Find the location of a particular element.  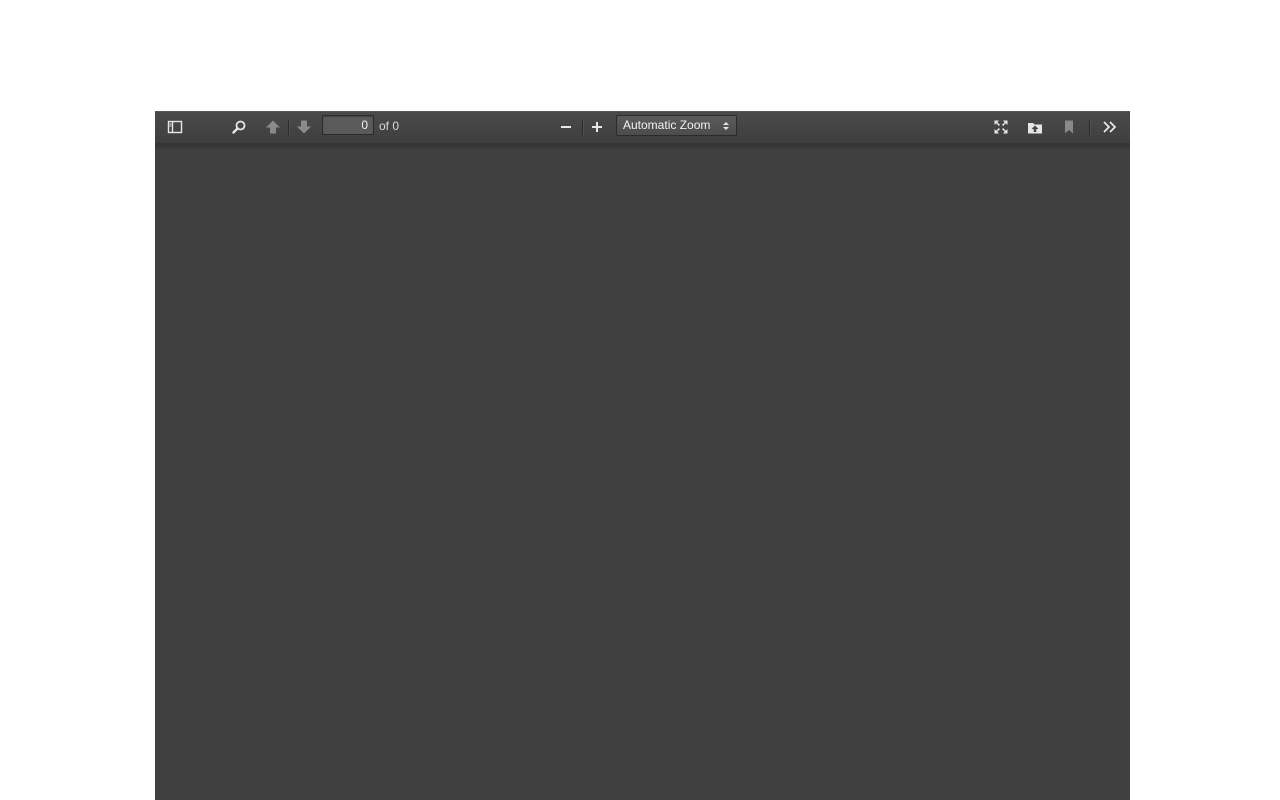

zoom-in-button is located at coordinates (597, 127).